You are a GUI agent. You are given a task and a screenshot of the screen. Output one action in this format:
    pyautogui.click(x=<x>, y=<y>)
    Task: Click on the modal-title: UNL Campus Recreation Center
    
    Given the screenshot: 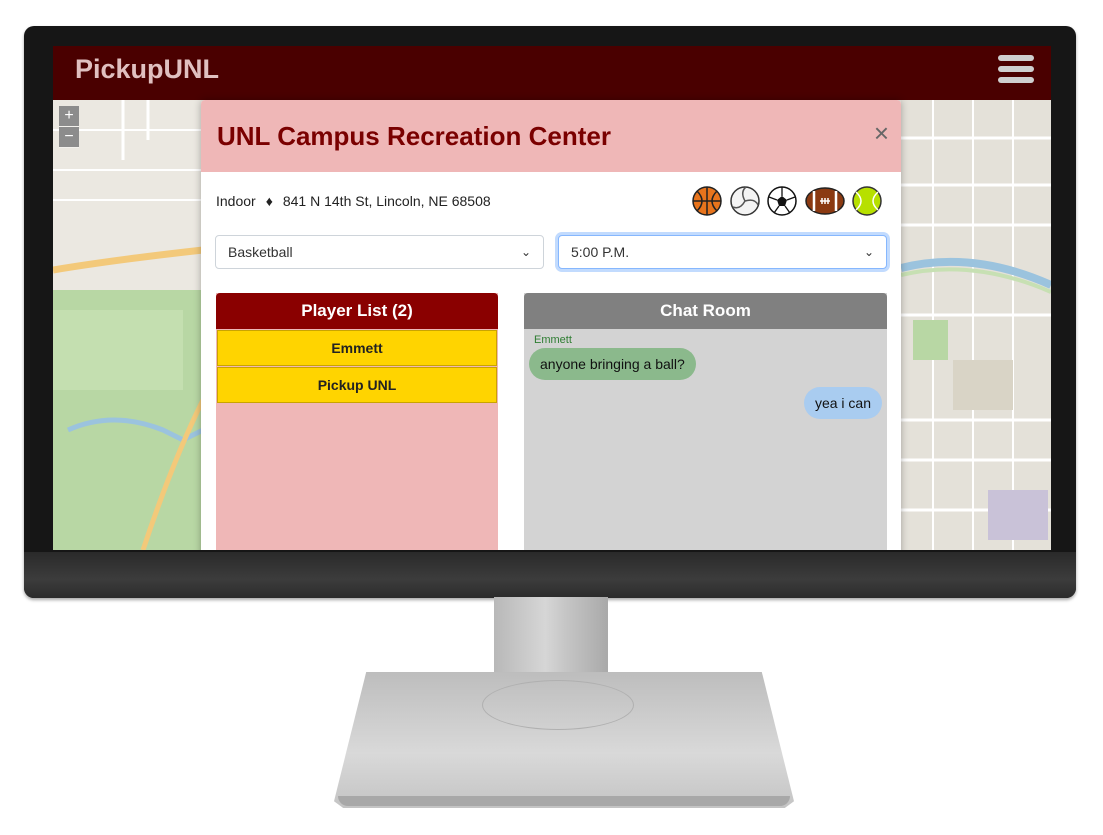 What is the action you would take?
    pyautogui.click(x=414, y=136)
    